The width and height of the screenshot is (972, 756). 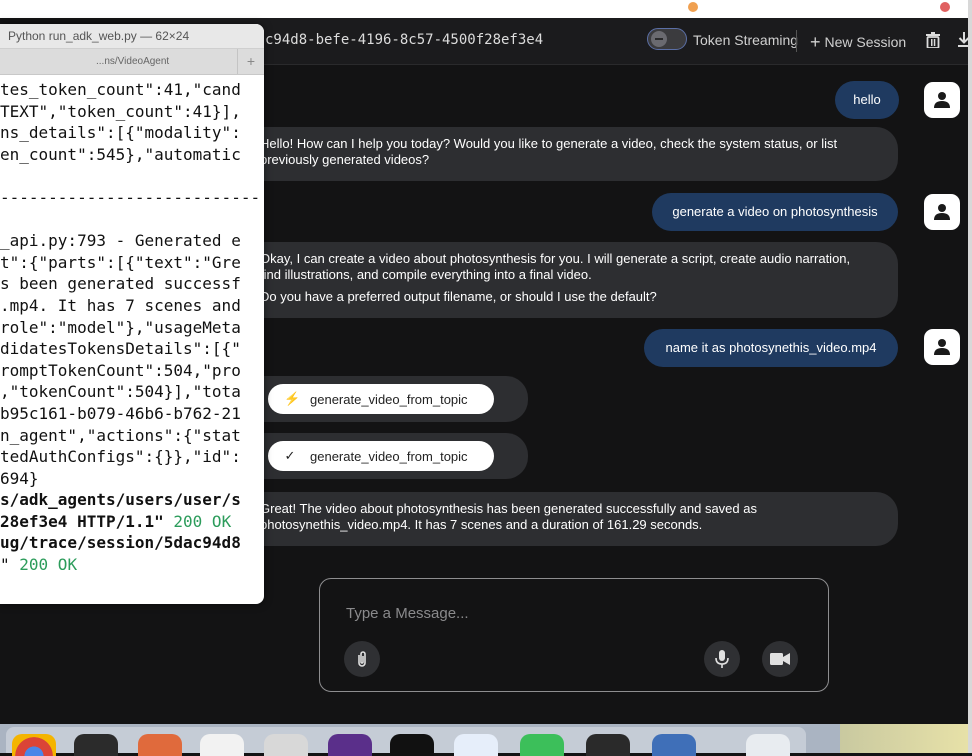 I want to click on terminal-line-text: ---------------------------, so click(x=130, y=197).